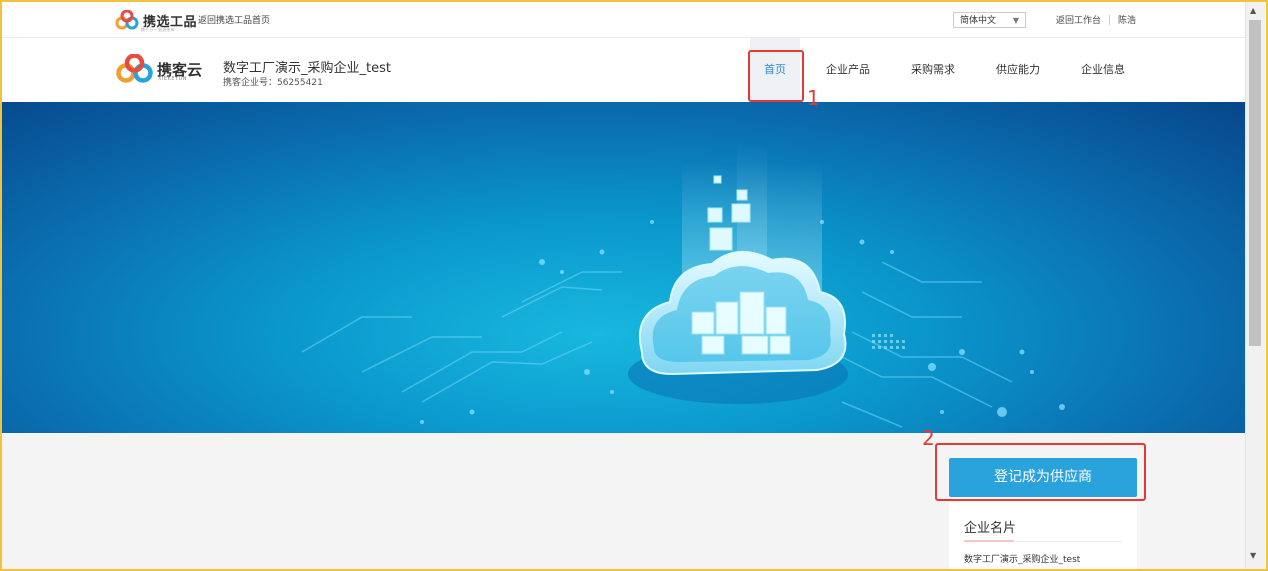 The height and width of the screenshot is (571, 1268). I want to click on logo-subtitle: XIEKEYUN, so click(172, 79).